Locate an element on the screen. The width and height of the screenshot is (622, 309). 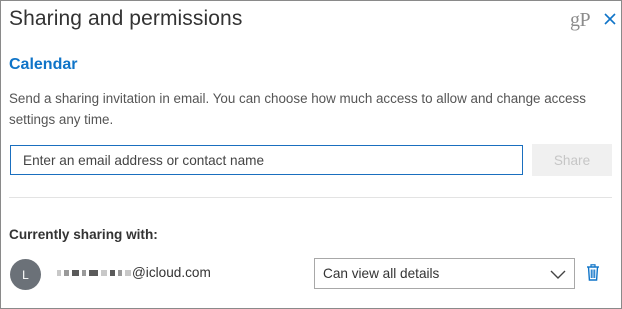
calendar-name: Calendar is located at coordinates (43, 64).